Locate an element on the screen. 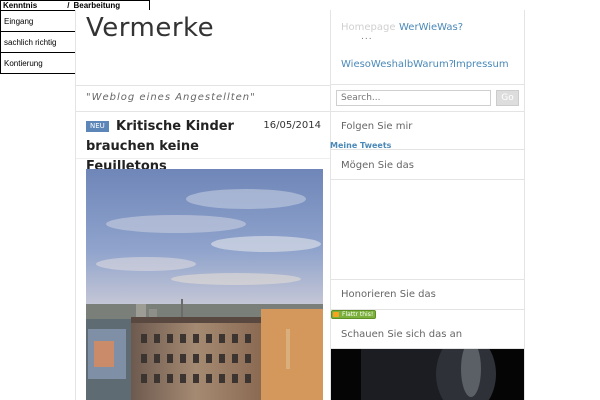 The height and width of the screenshot is (400, 600). video-thumbnail is located at coordinates (427, 374).